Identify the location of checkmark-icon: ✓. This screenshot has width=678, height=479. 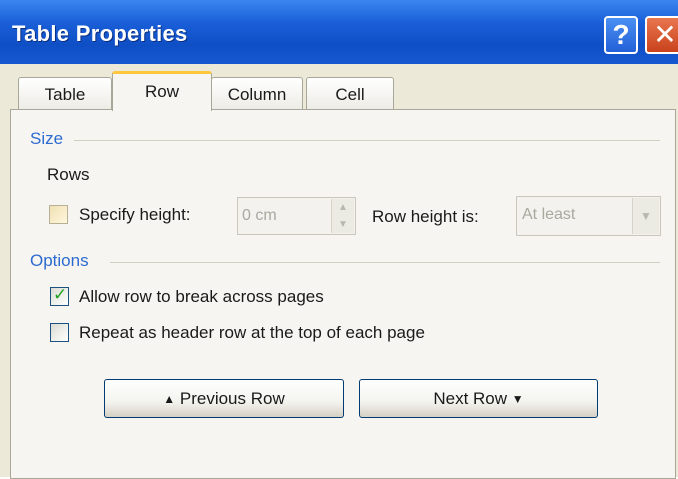
(60, 294).